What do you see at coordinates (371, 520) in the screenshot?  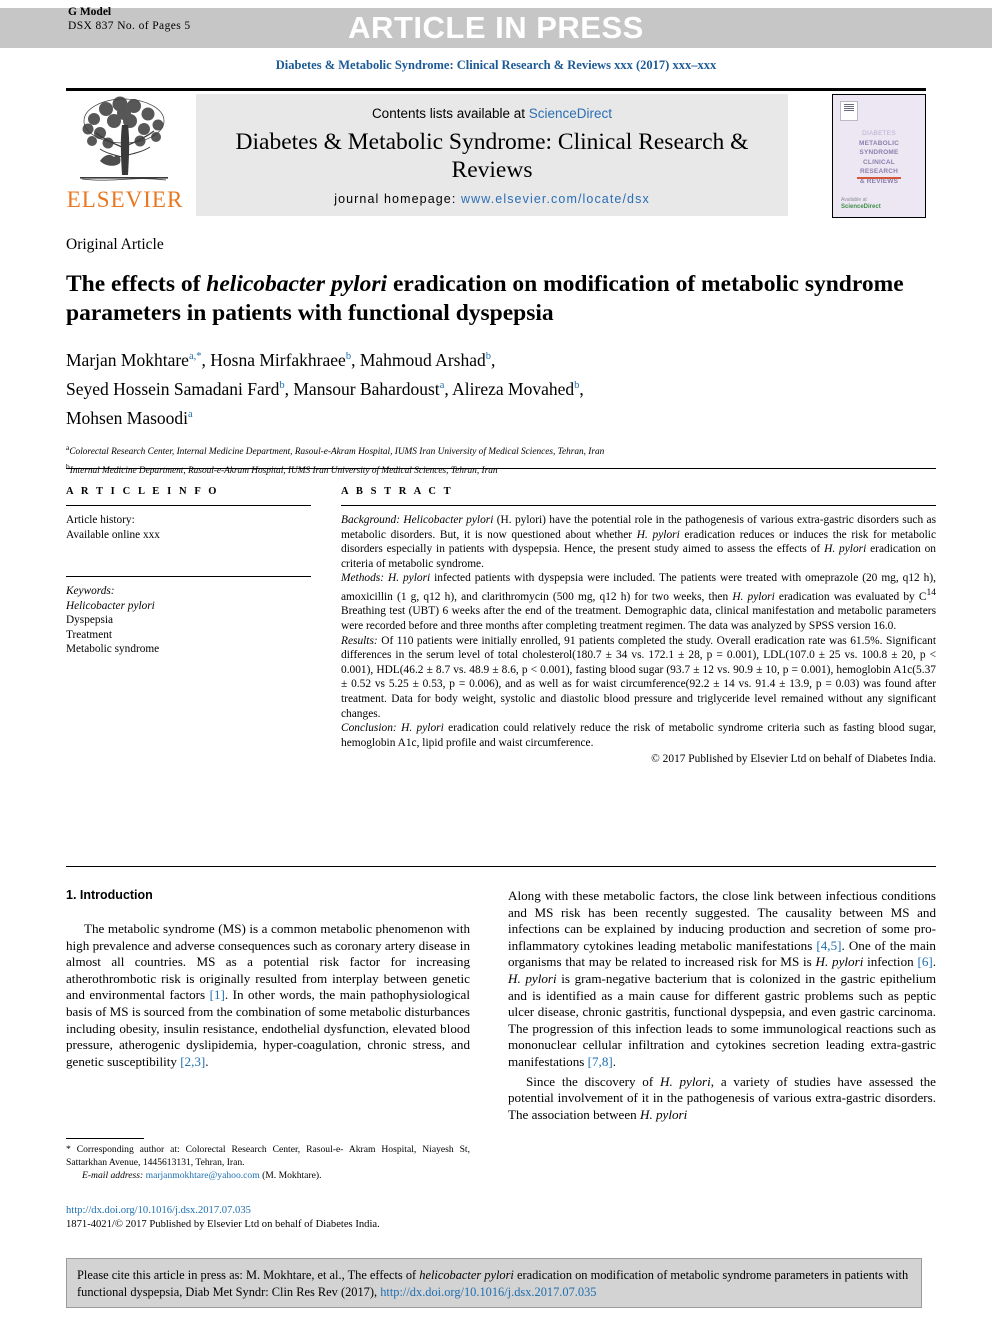 I see `abstract-background-label: Background:` at bounding box center [371, 520].